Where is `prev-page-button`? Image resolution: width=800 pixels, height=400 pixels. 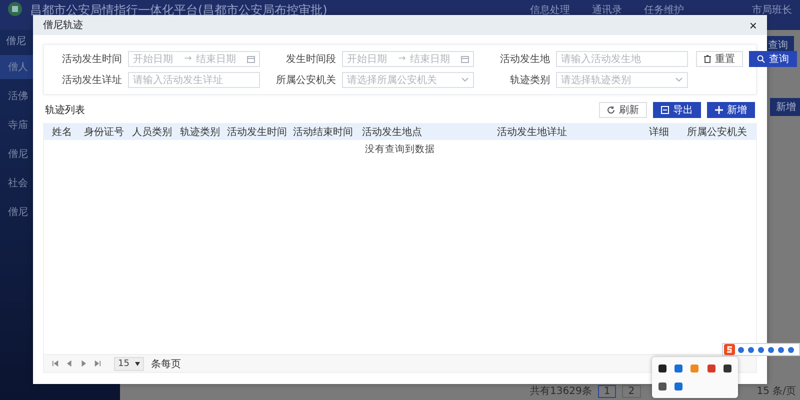 prev-page-button is located at coordinates (69, 363).